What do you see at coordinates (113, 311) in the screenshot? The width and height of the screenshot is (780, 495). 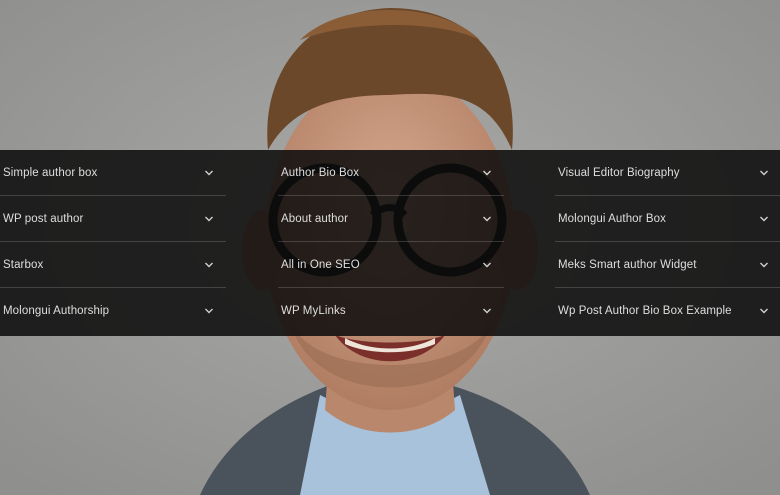 I see `accordion-item: Molongui Authorship` at bounding box center [113, 311].